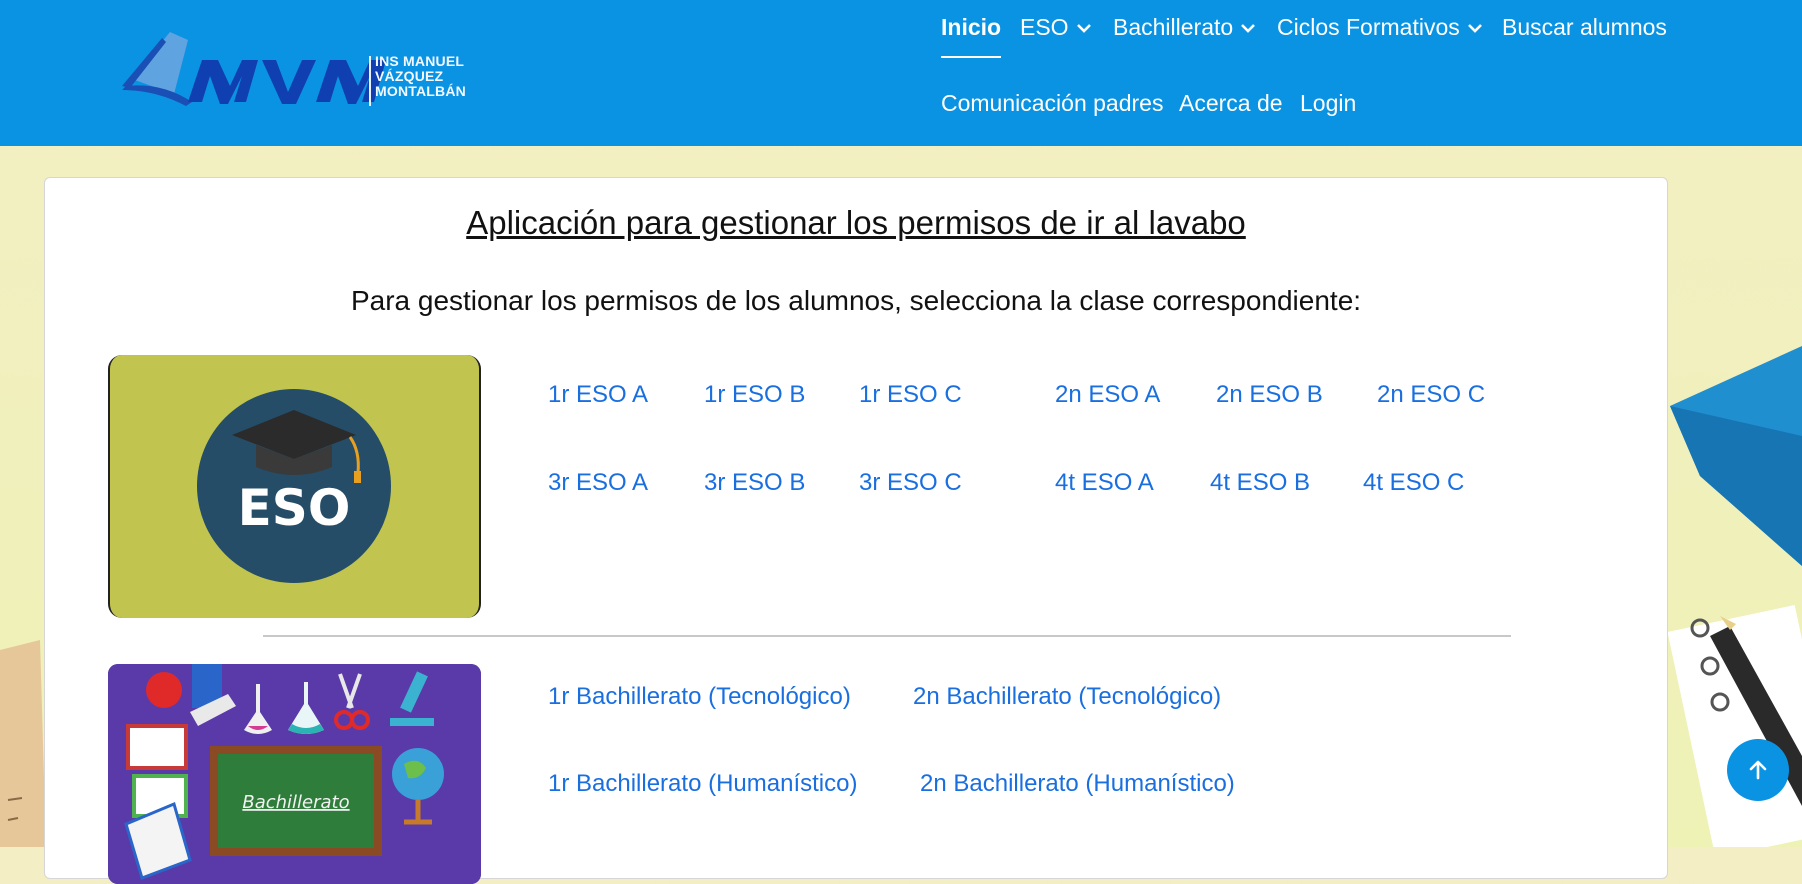  I want to click on school-name-line-1: INS MANUEL, so click(420, 61).